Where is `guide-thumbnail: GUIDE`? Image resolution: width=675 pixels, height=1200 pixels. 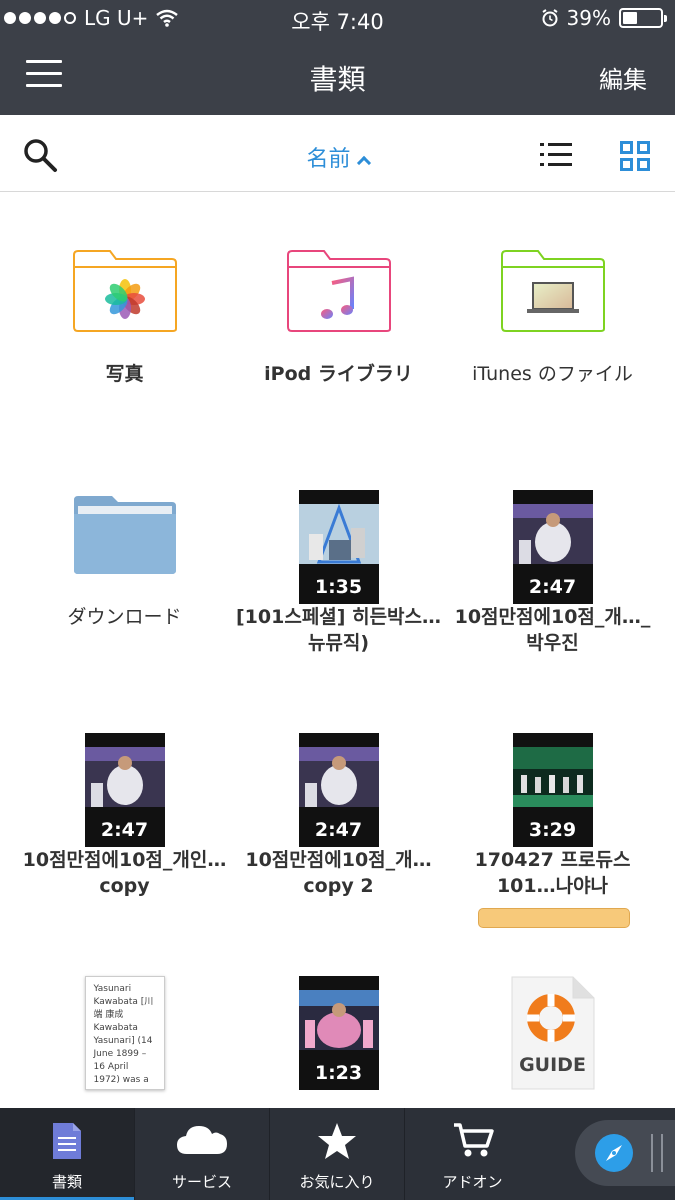
guide-thumbnail: GUIDE is located at coordinates (553, 1033).